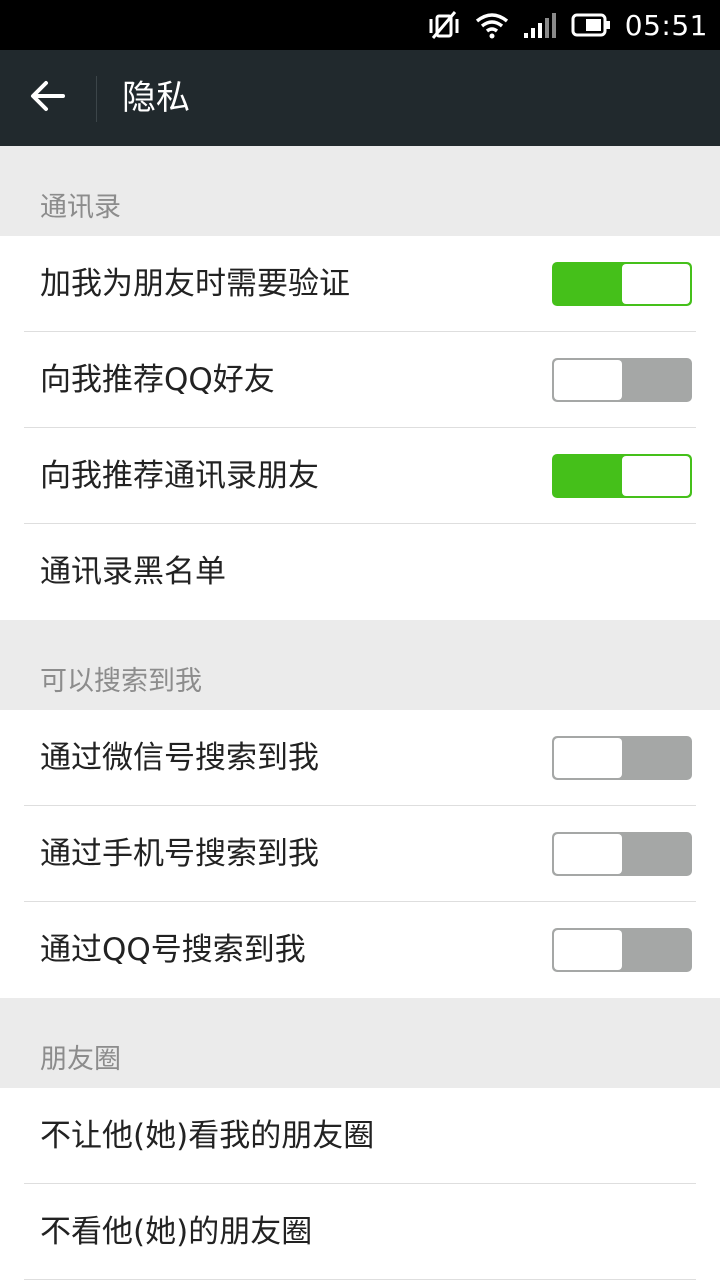 The height and width of the screenshot is (1280, 720). Describe the element at coordinates (360, 380) in the screenshot. I see `recommend-qq-friends-row: 向我推荐QQ好友` at that location.